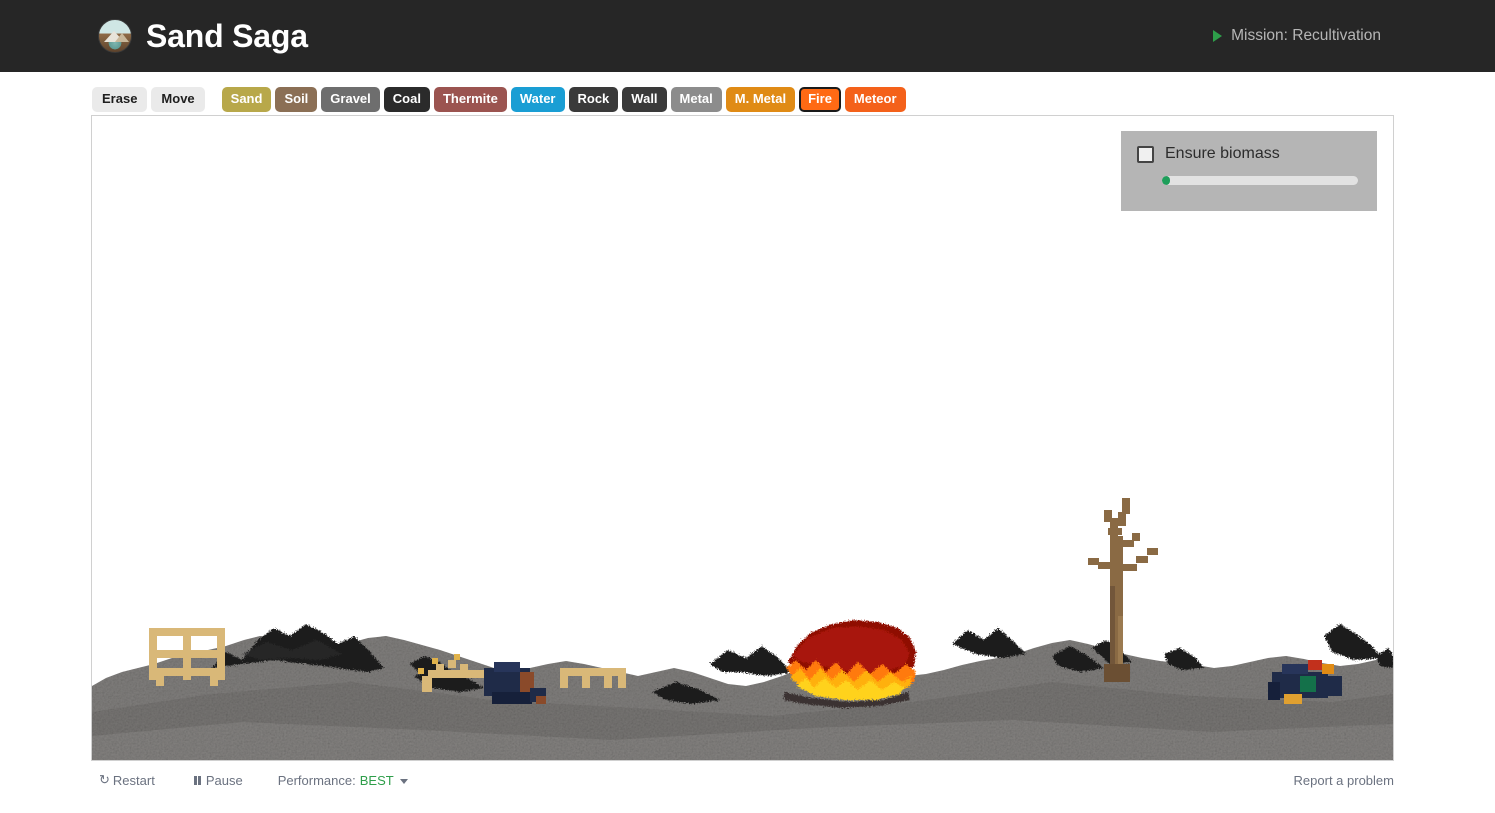  Describe the element at coordinates (760, 99) in the screenshot. I see `tool-button-molten-metal: M. Metal` at that location.